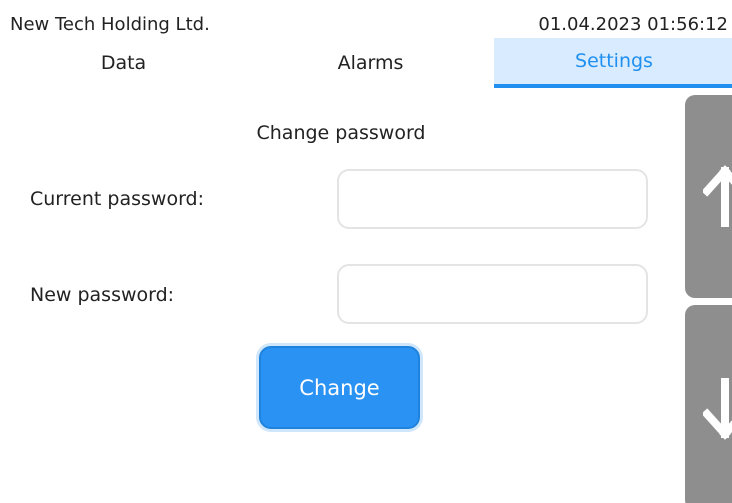 The image size is (732, 503). I want to click on section-title: Change password, so click(341, 133).